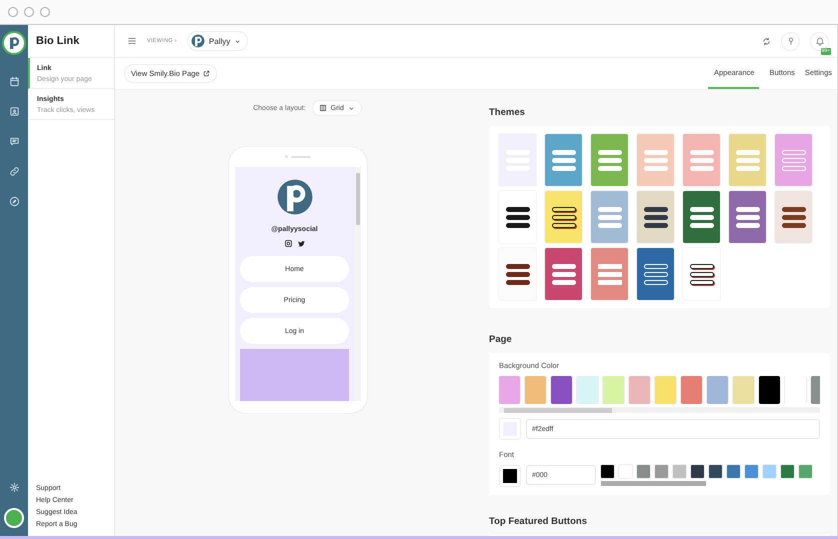 The height and width of the screenshot is (539, 838). What do you see at coordinates (206, 73) in the screenshot?
I see `external-link-icon` at bounding box center [206, 73].